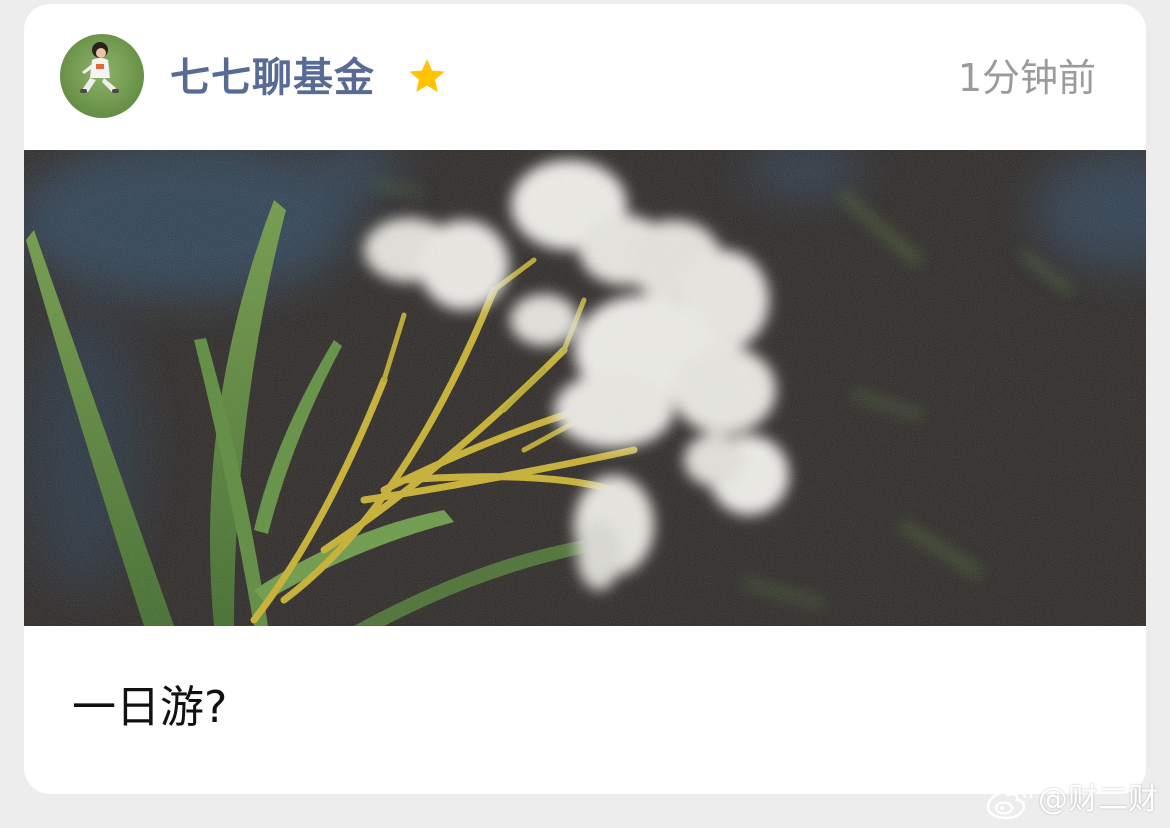 Image resolution: width=1170 pixels, height=828 pixels. What do you see at coordinates (427, 76) in the screenshot?
I see `star-icon` at bounding box center [427, 76].